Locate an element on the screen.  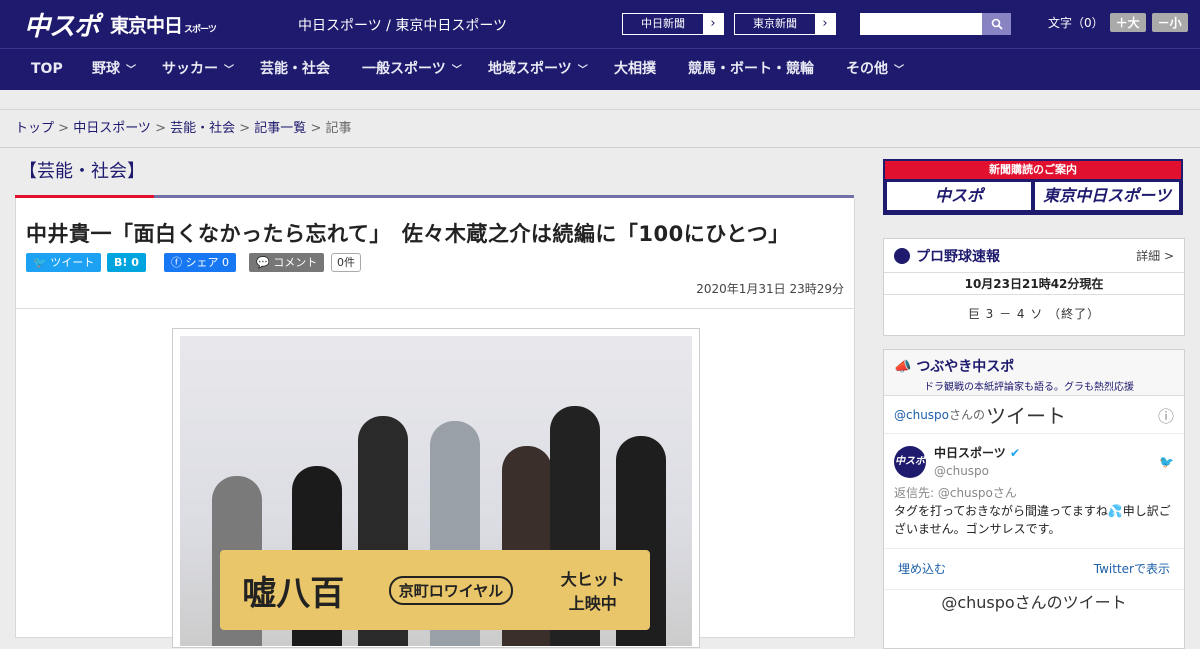
baseball-score: 巨 3 － 4 ソ （終了） is located at coordinates (1034, 314).